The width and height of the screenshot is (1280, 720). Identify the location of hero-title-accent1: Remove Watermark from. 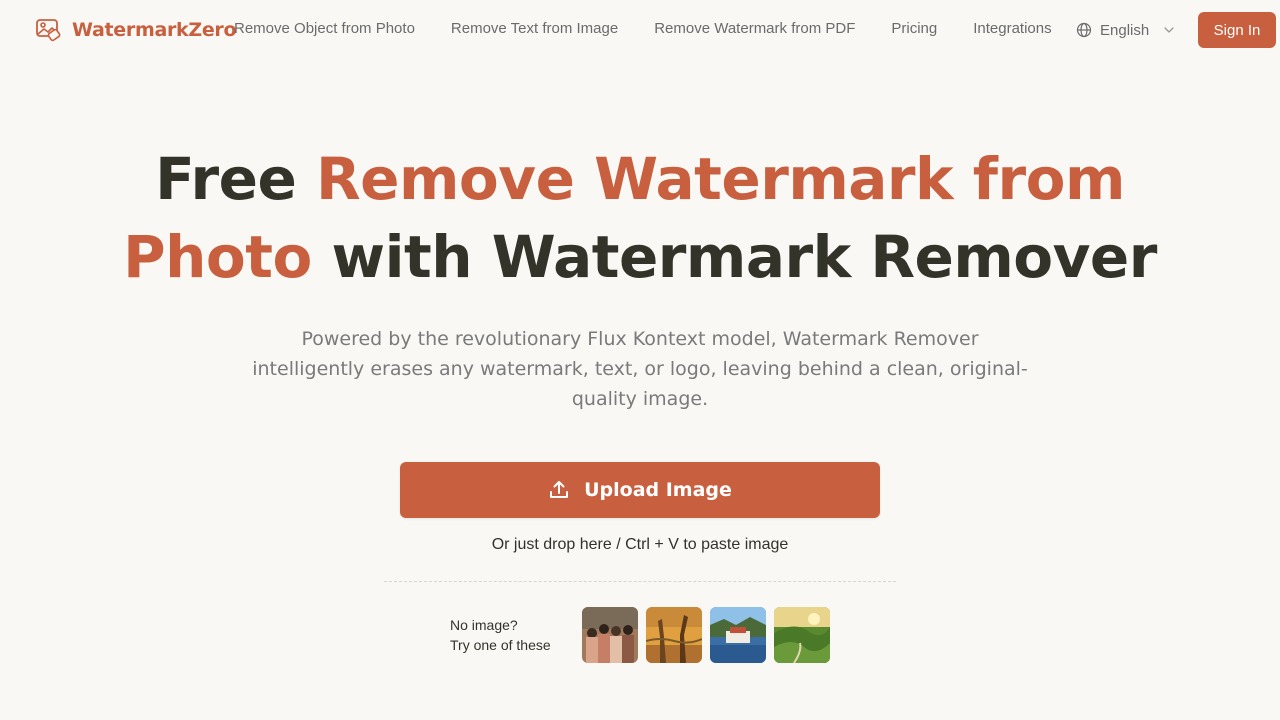
(720, 179).